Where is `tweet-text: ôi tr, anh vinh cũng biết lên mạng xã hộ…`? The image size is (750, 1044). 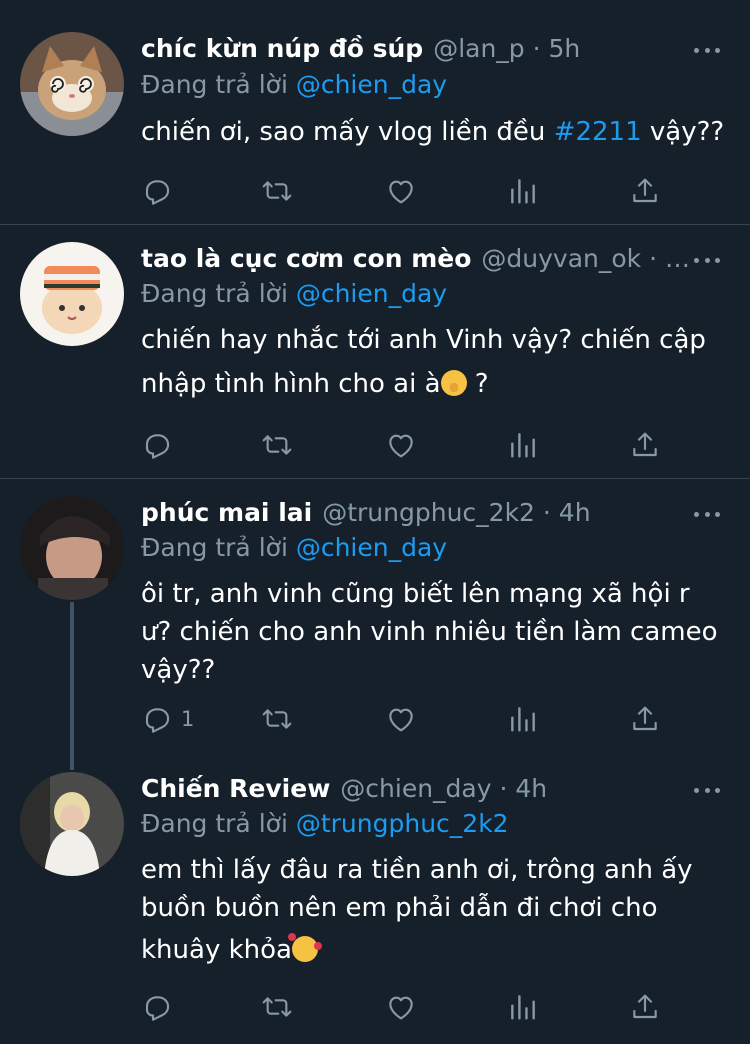 tweet-text: ôi tr, anh vinh cũng biết lên mạng xã hộ… is located at coordinates (436, 632).